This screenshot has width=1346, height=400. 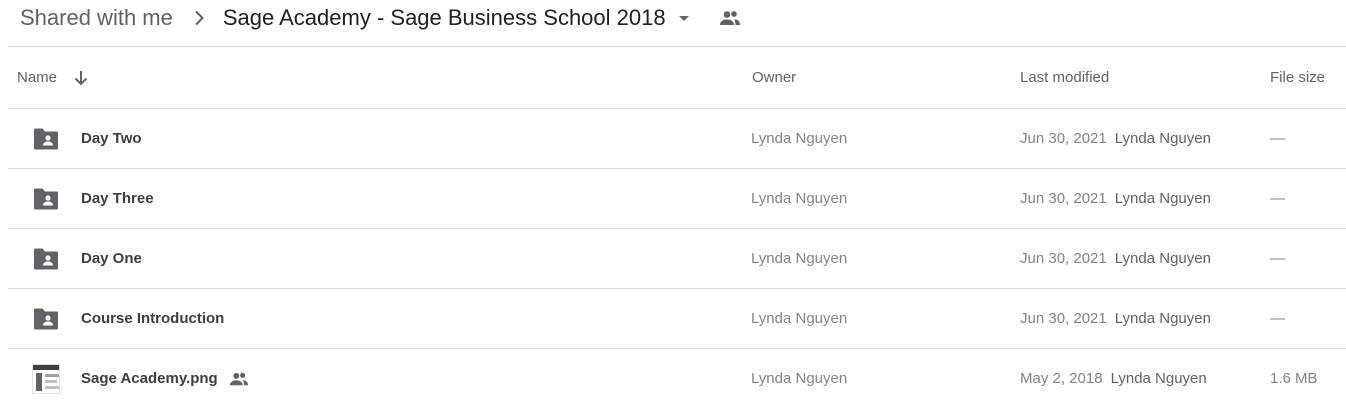 I want to click on sort-arrow-down-icon, so click(x=81, y=78).